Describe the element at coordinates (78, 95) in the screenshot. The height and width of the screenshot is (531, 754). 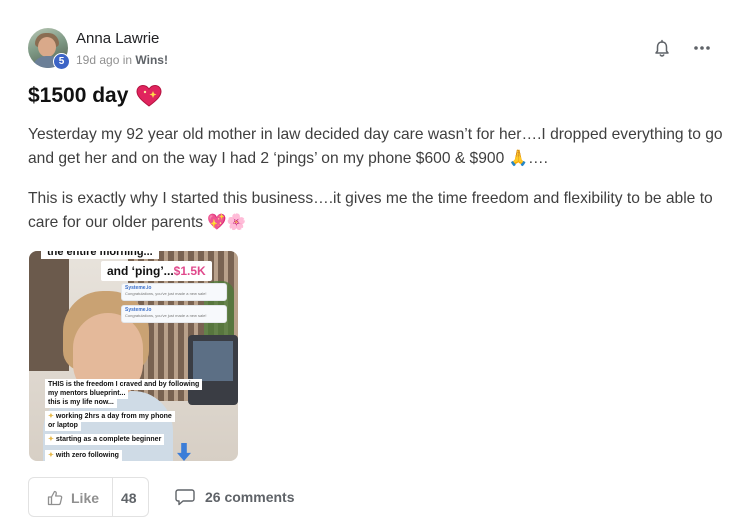
I see `post-title-text: $1500 day` at that location.